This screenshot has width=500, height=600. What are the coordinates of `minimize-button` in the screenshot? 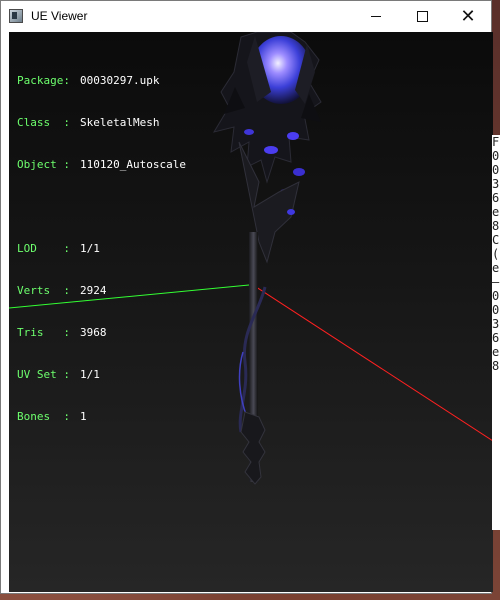 It's located at (376, 16).